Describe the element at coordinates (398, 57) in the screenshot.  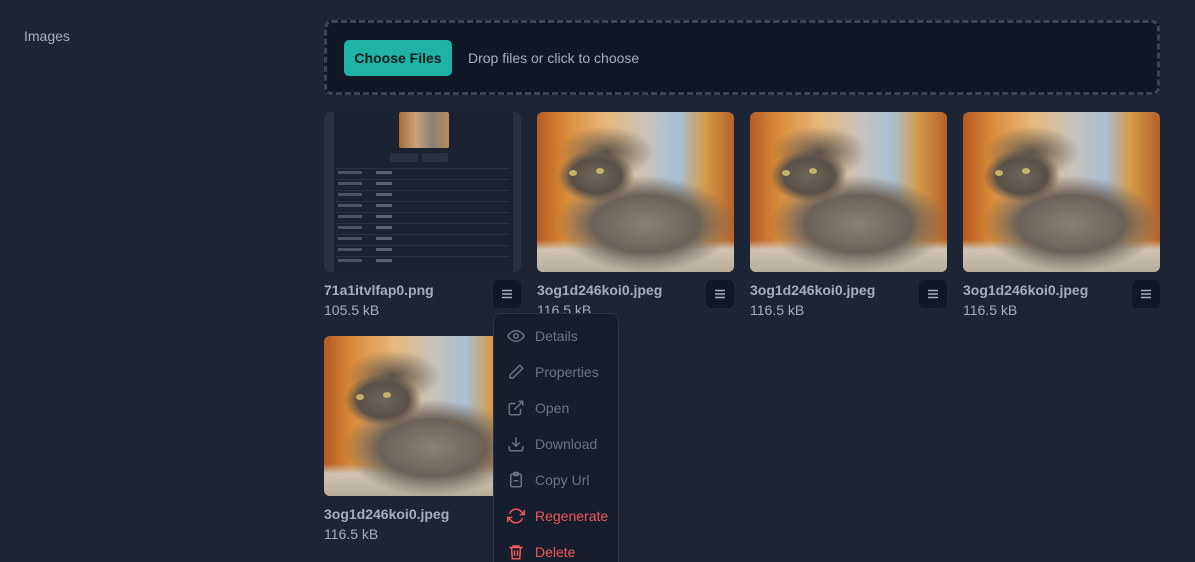
I see `choose-files-button: Choose Files` at that location.